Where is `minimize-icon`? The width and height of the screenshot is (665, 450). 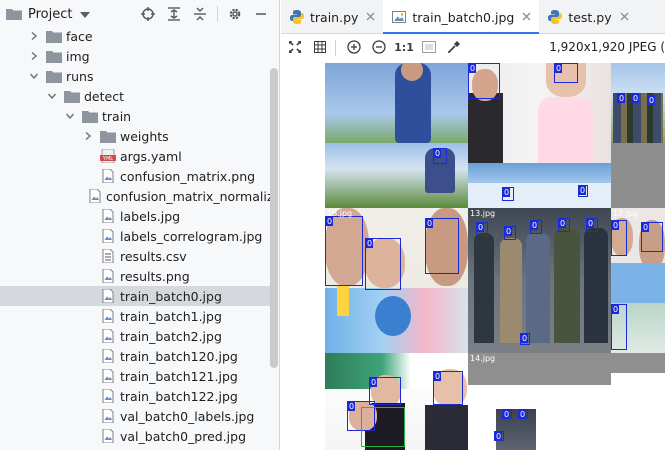
minimize-icon is located at coordinates (261, 14).